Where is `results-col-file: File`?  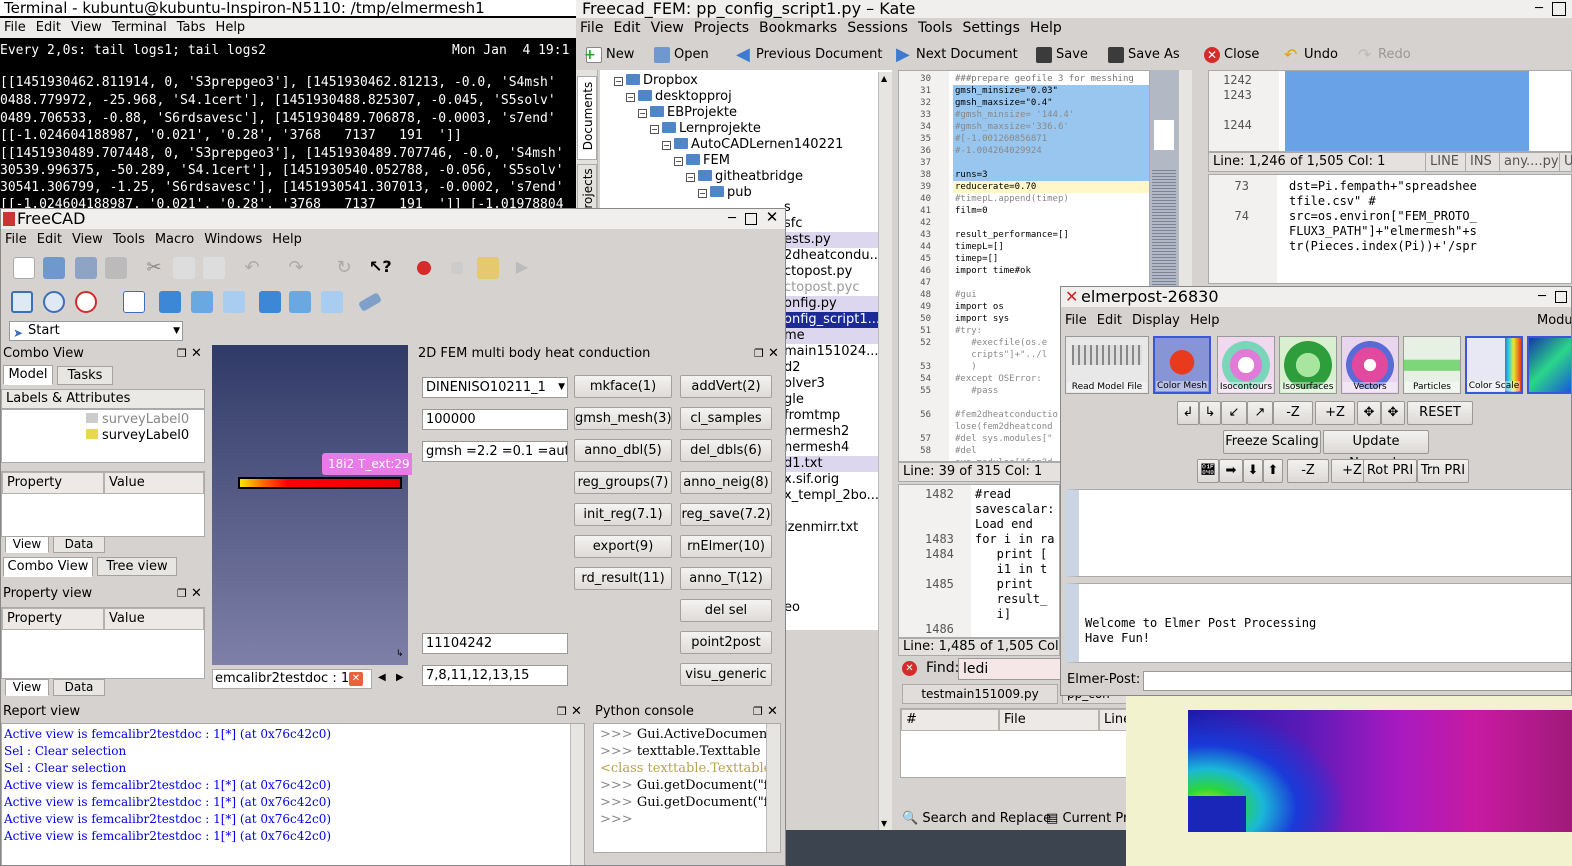
results-col-file: File is located at coordinates (1049, 720).